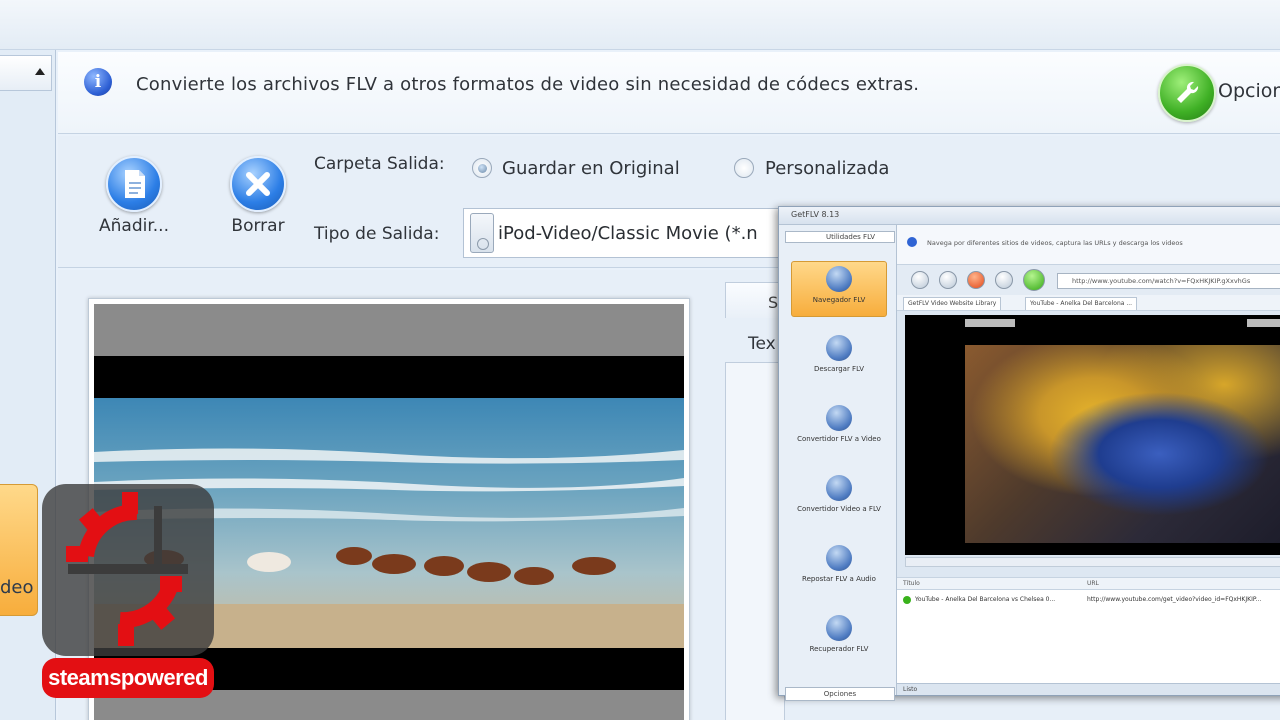 Image resolution: width=1280 pixels, height=720 pixels. What do you see at coordinates (948, 280) in the screenshot?
I see `forward-icon` at bounding box center [948, 280].